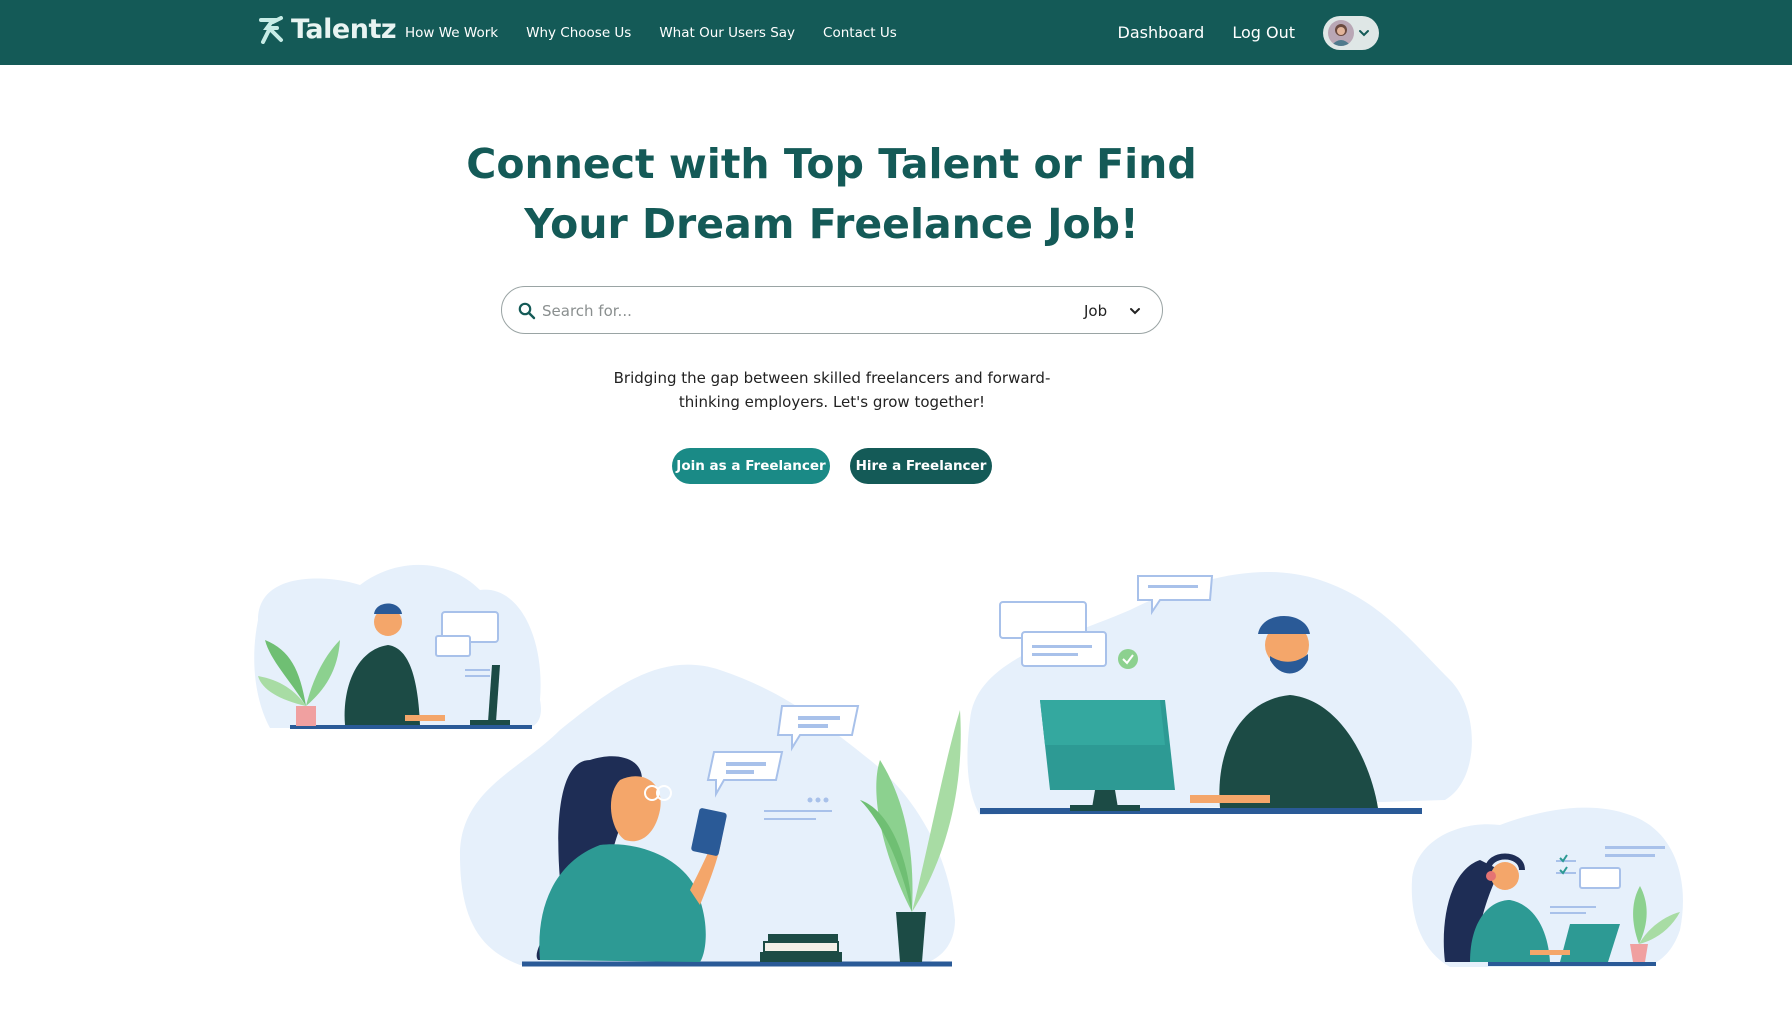 Image resolution: width=1792 pixels, height=1024 pixels. Describe the element at coordinates (1547, 887) in the screenshot. I see `illustration-woman-with-headphones` at that location.